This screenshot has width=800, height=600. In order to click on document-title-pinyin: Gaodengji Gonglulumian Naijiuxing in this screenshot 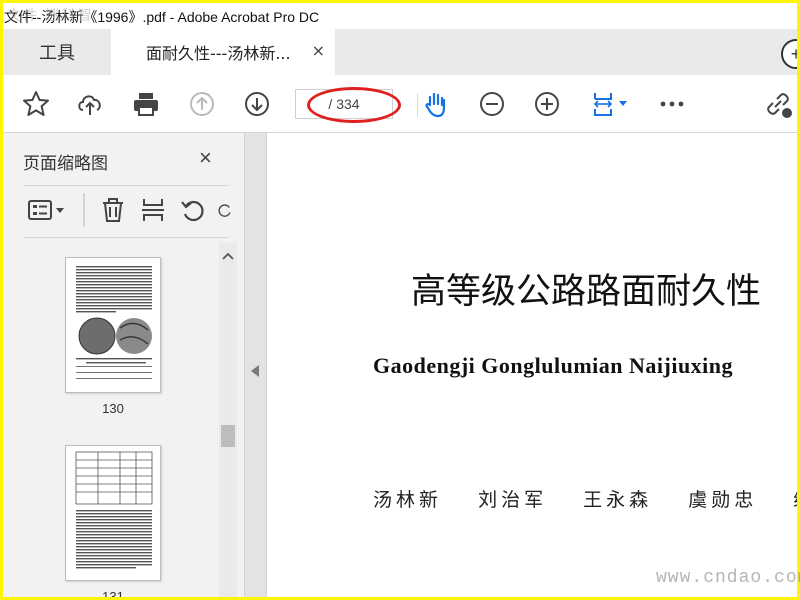, I will do `click(553, 365)`.